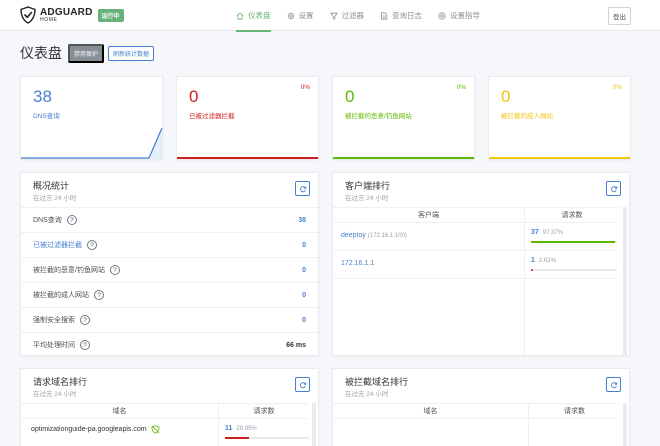 Image resolution: width=660 pixels, height=446 pixels. I want to click on gear-icon, so click(290, 15).